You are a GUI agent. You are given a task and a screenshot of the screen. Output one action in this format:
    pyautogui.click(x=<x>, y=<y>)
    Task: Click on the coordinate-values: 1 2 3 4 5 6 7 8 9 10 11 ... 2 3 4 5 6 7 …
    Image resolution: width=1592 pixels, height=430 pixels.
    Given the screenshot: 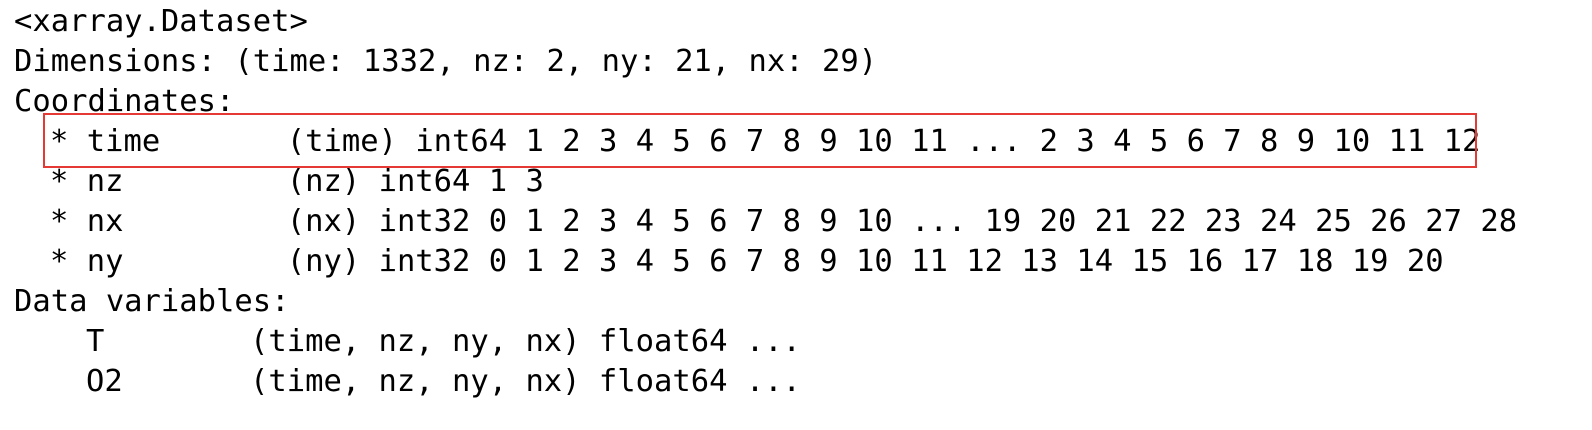 What is the action you would take?
    pyautogui.click(x=1003, y=141)
    